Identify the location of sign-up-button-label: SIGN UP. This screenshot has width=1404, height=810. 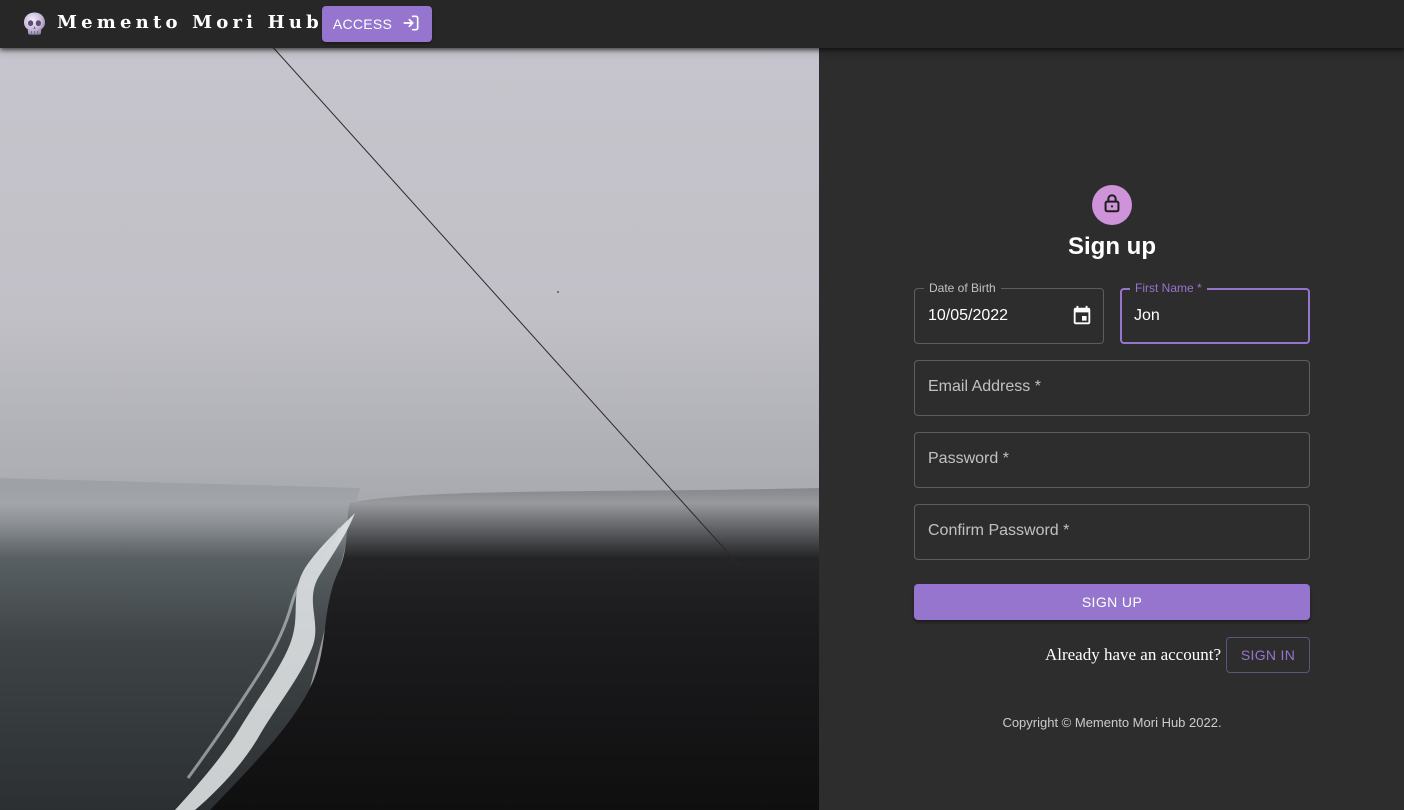
(1112, 602).